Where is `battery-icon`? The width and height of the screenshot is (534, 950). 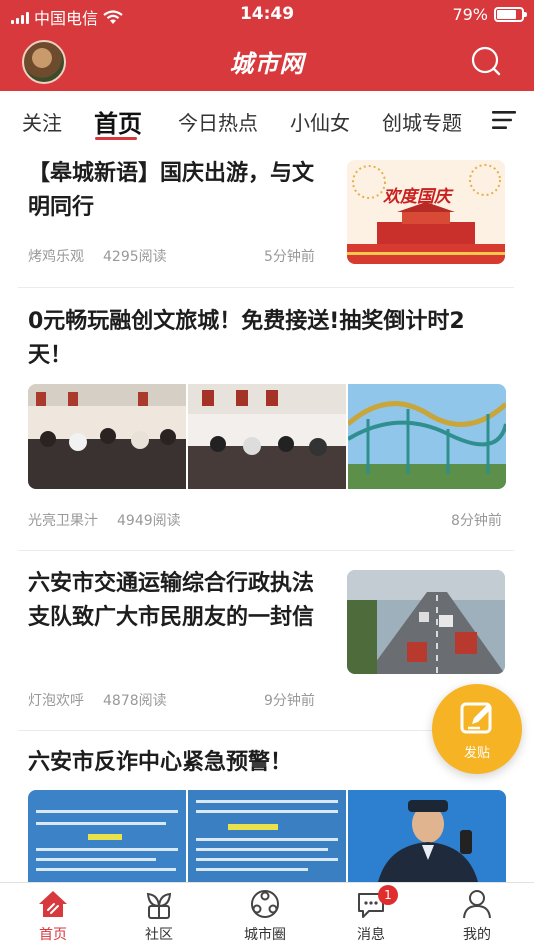
battery-icon is located at coordinates (510, 14).